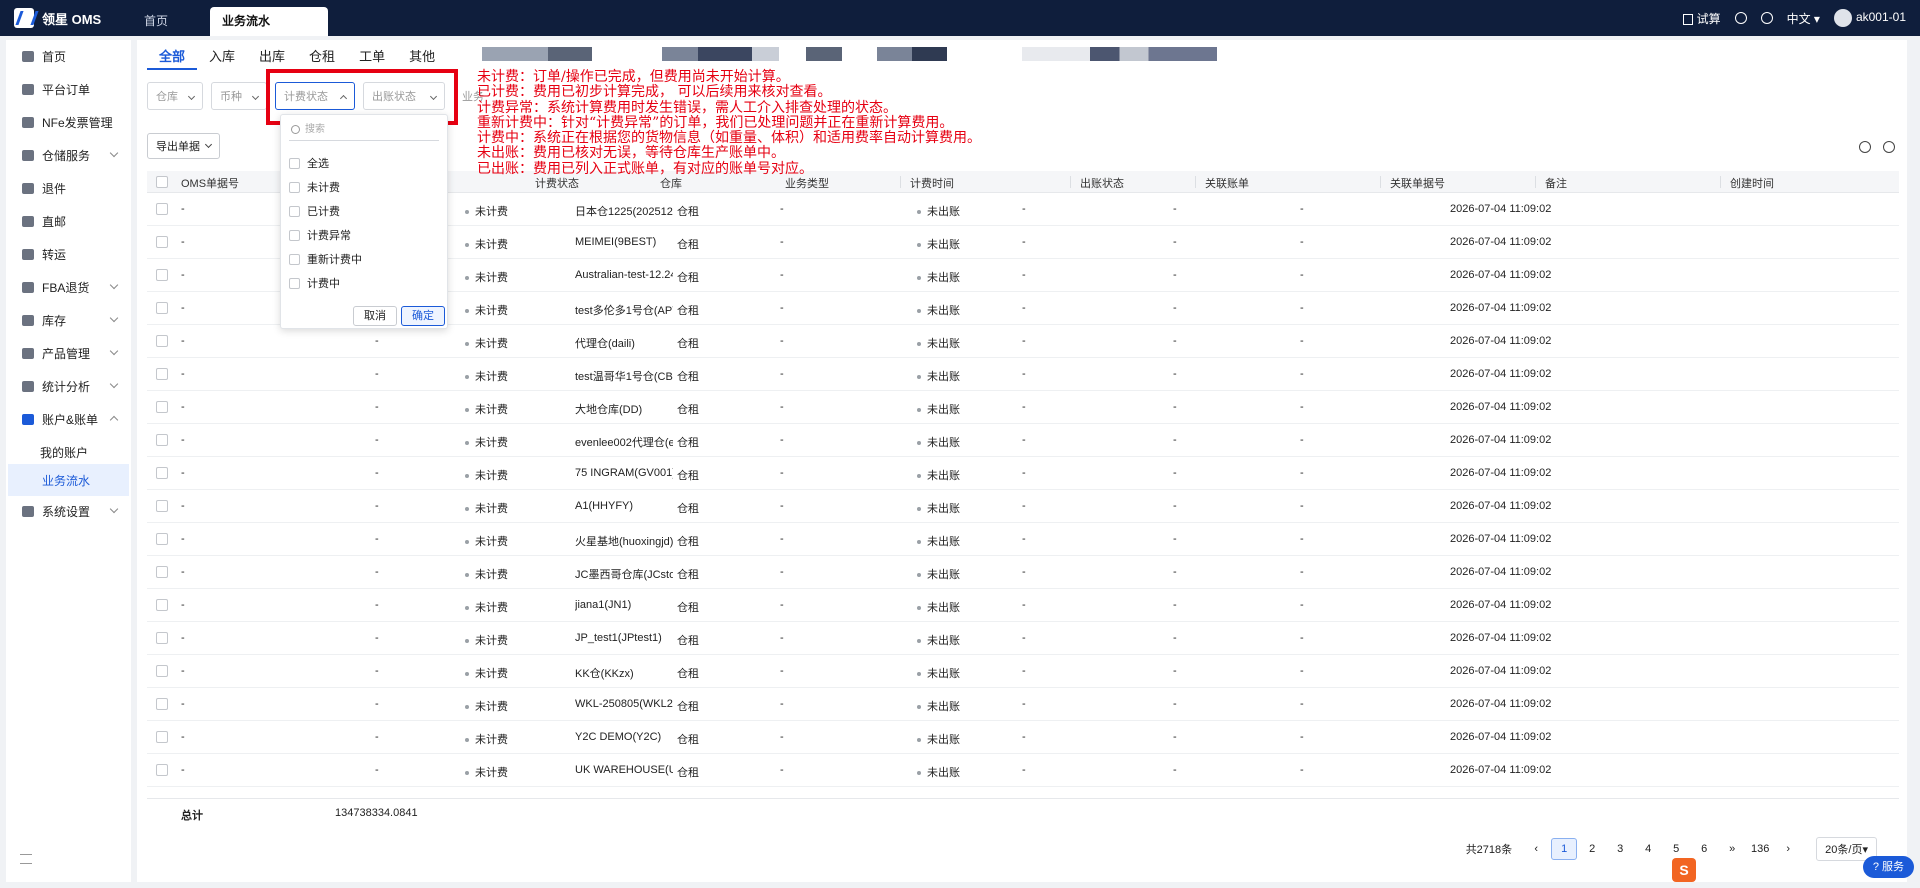 The image size is (1920, 888). I want to click on language-select: 中文 ▾, so click(1803, 18).